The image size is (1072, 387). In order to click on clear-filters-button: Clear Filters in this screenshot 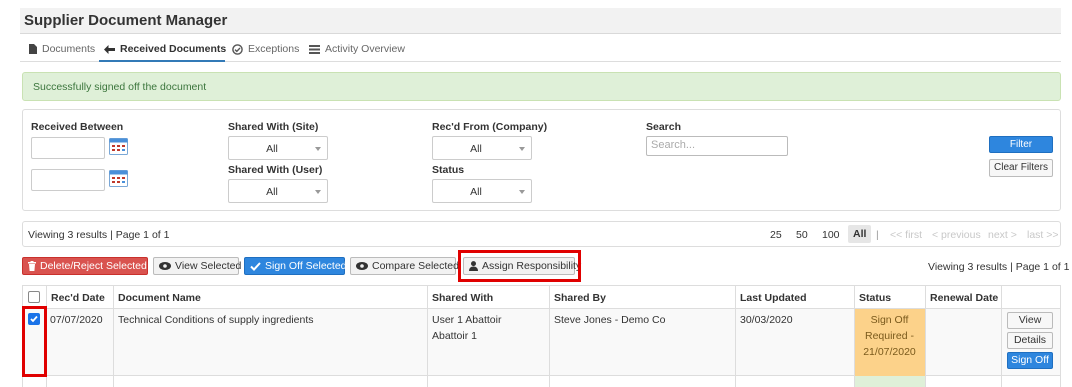, I will do `click(1021, 168)`.